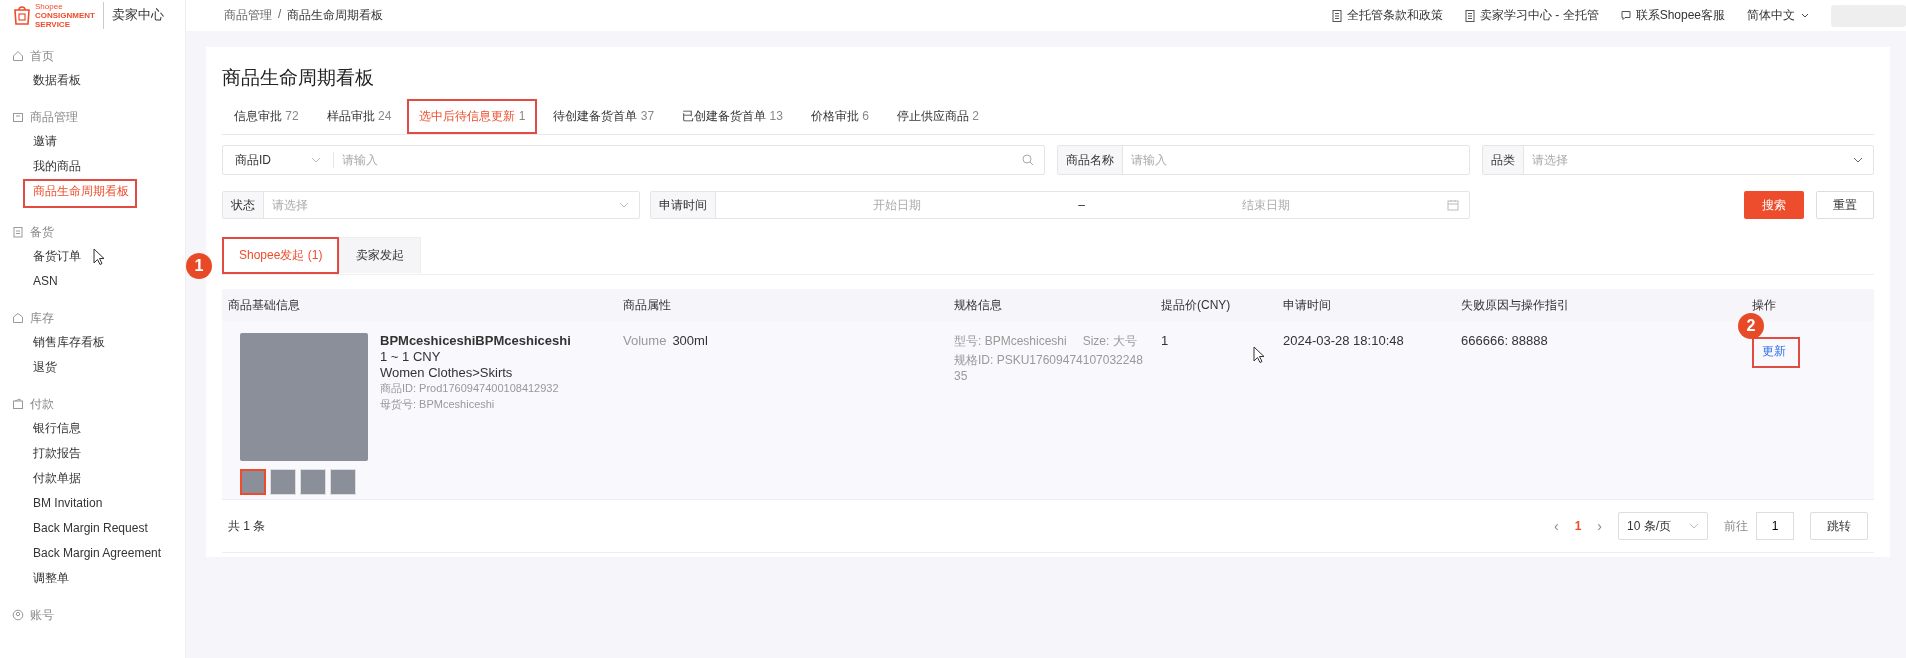 The height and width of the screenshot is (658, 1906). Describe the element at coordinates (431, 205) in the screenshot. I see `status-select: 状态 请选择` at that location.